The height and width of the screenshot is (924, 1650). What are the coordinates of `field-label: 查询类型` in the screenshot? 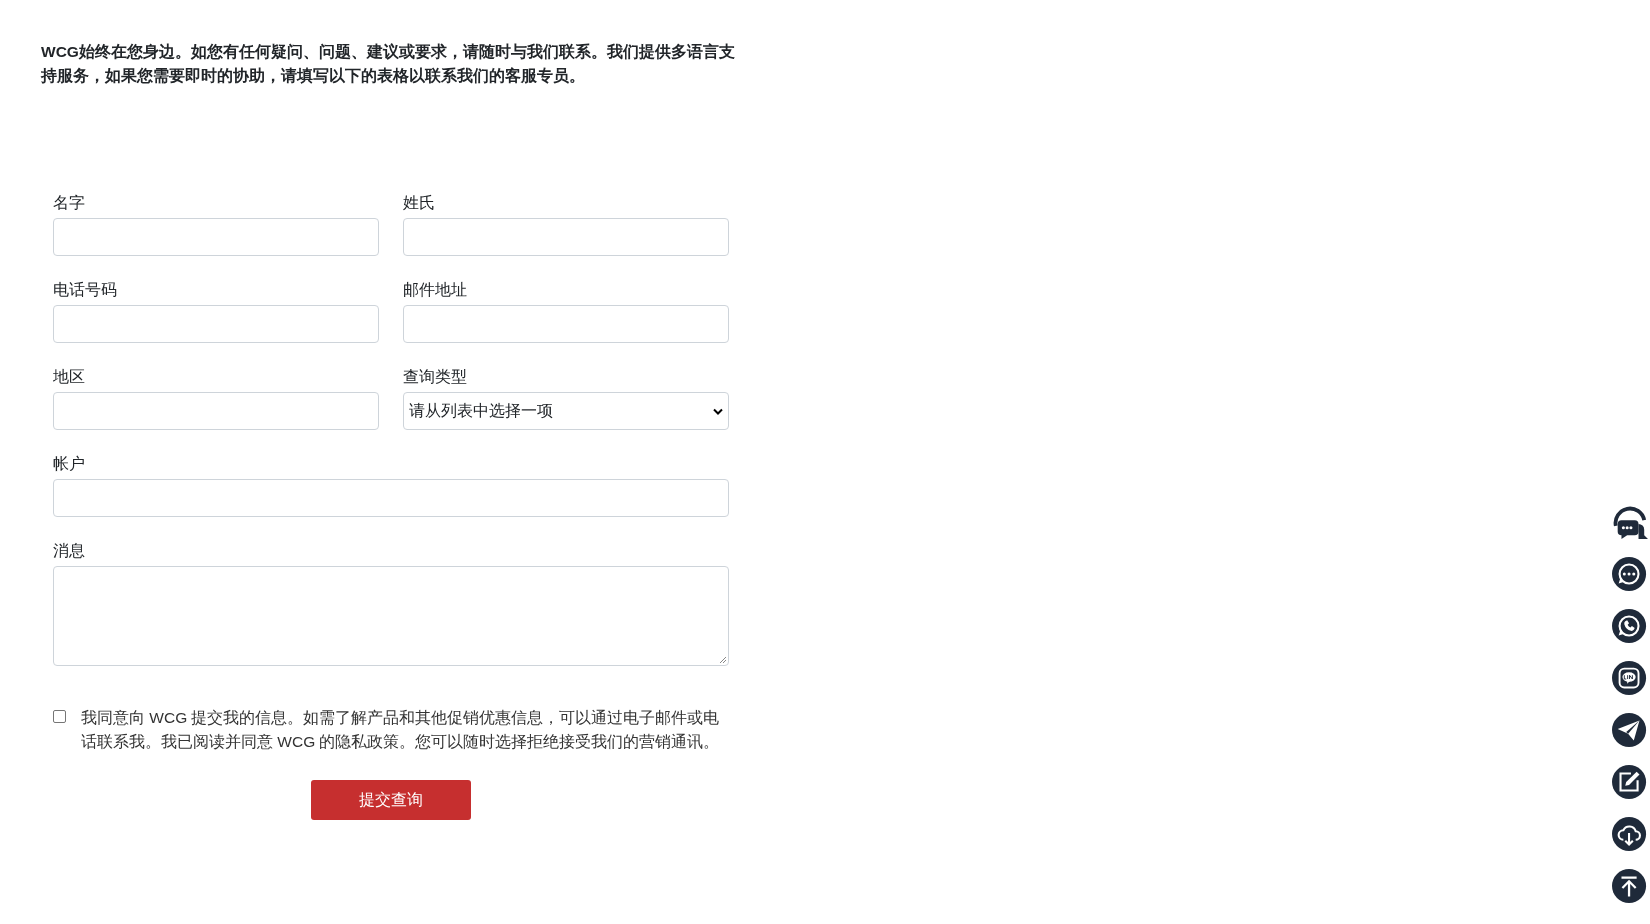 It's located at (435, 377).